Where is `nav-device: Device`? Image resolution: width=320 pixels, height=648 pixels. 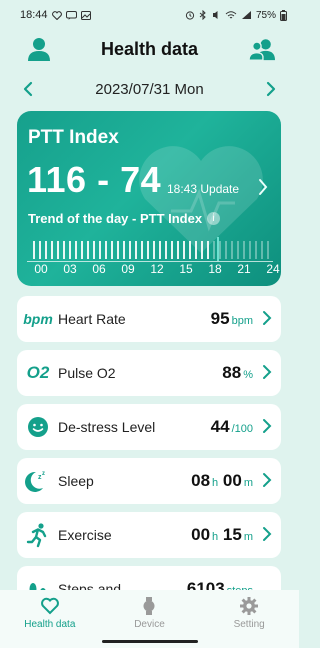
nav-device: Device is located at coordinates (149, 613).